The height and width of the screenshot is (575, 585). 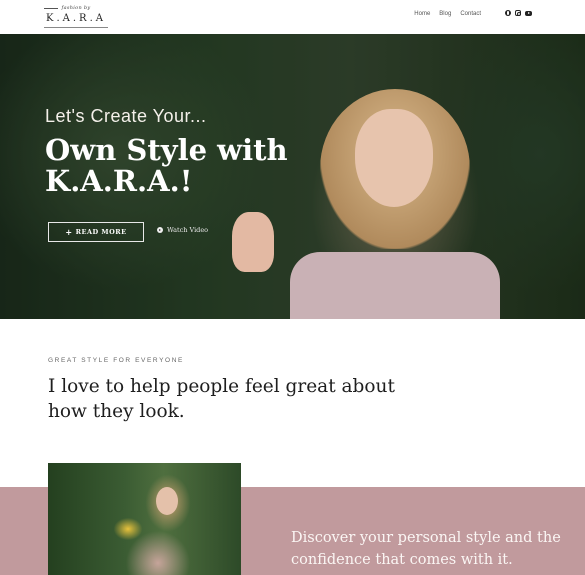 I want to click on instagram-icon, so click(x=518, y=13).